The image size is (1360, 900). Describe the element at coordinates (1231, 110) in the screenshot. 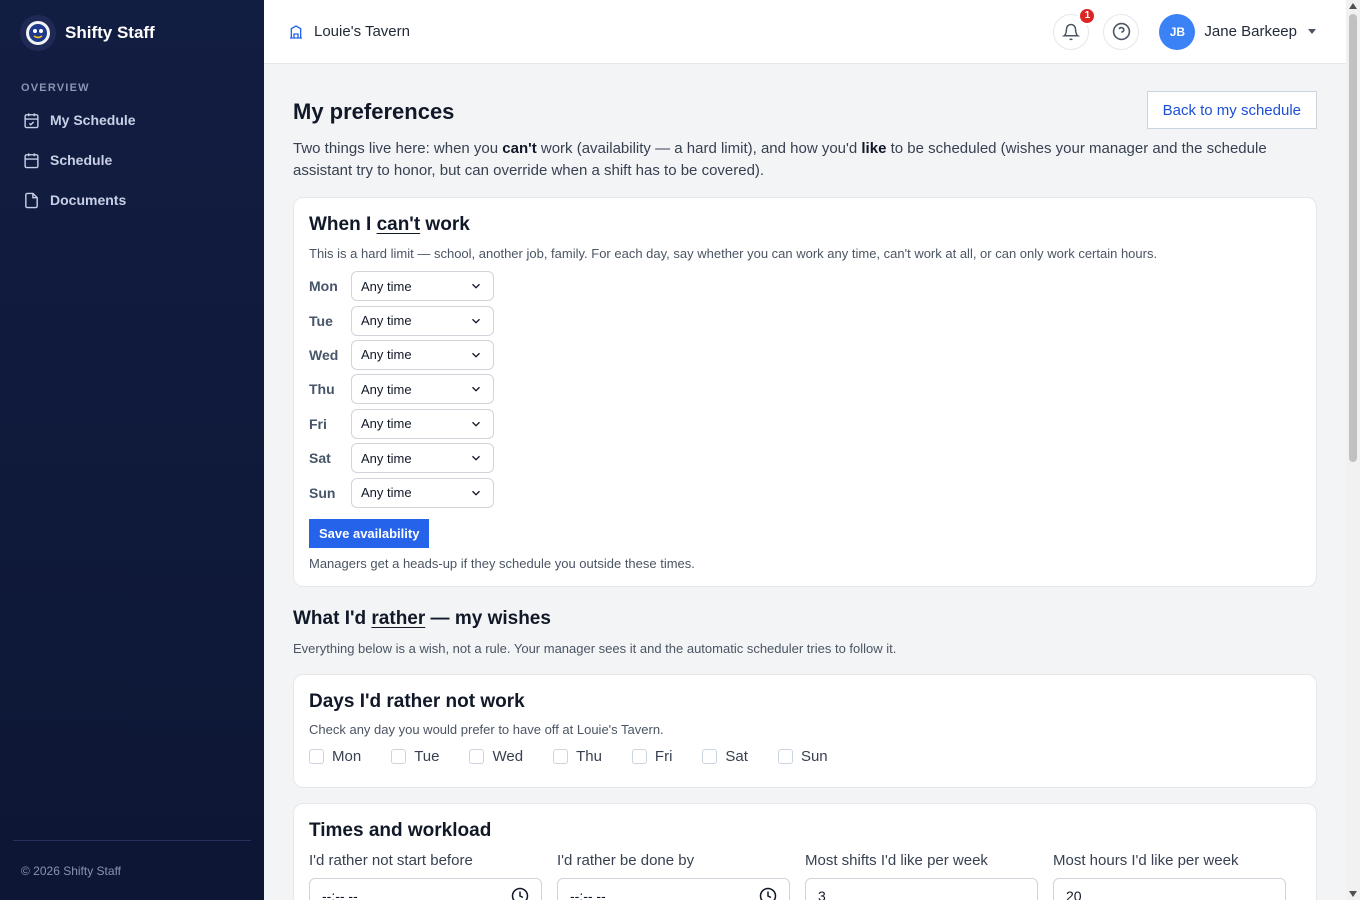

I see `back-to-schedule-button: Back to my schedule` at that location.